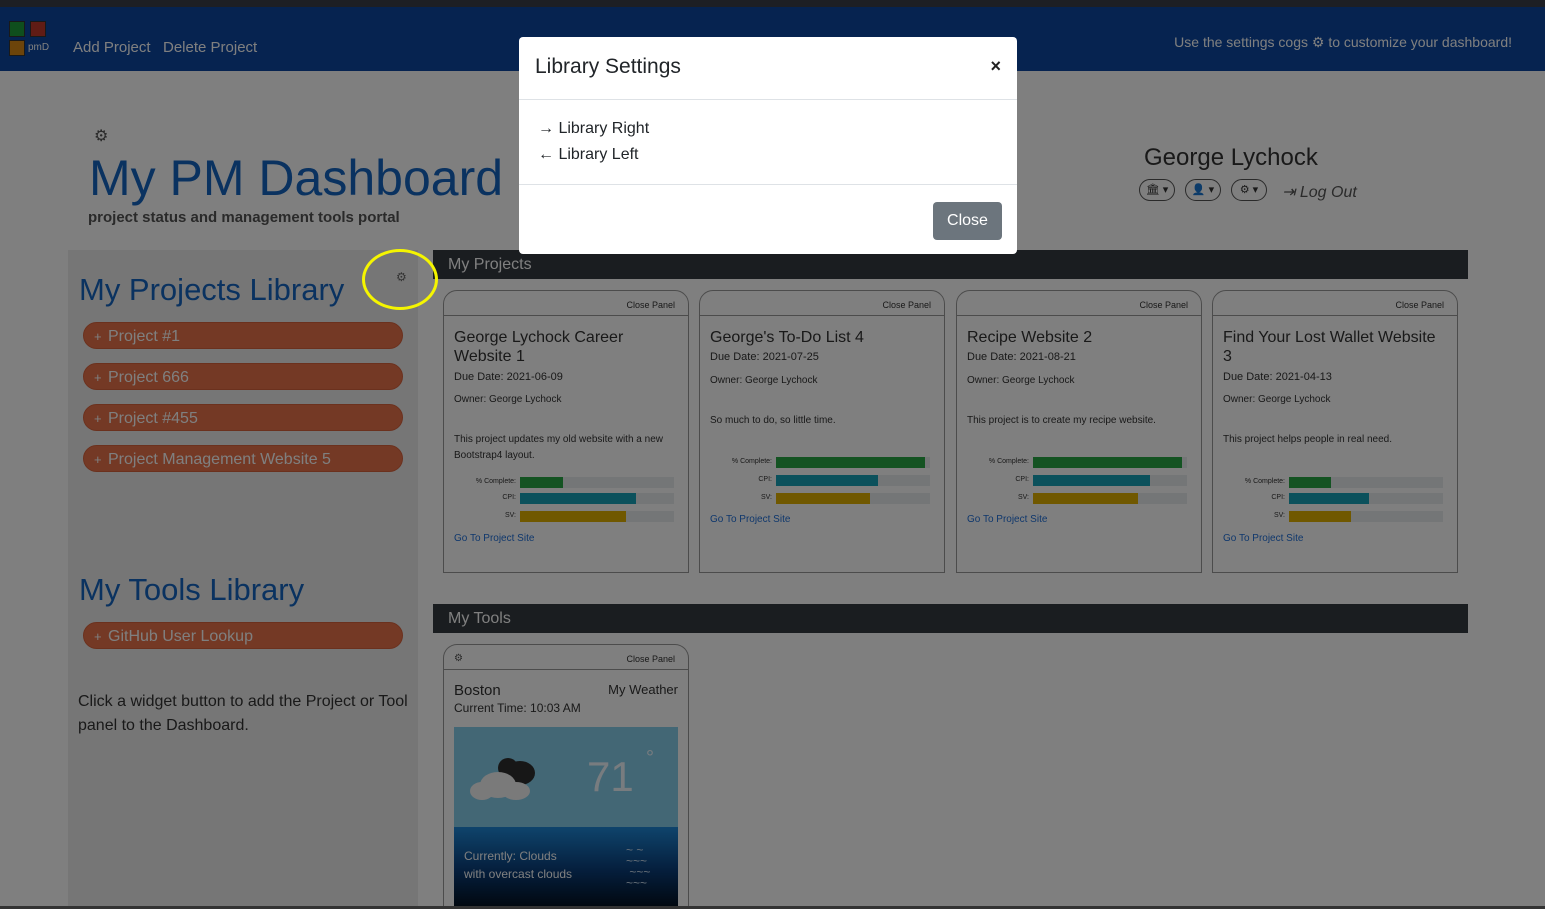 Image resolution: width=1545 pixels, height=909 pixels. I want to click on modal-close-button: Close, so click(967, 221).